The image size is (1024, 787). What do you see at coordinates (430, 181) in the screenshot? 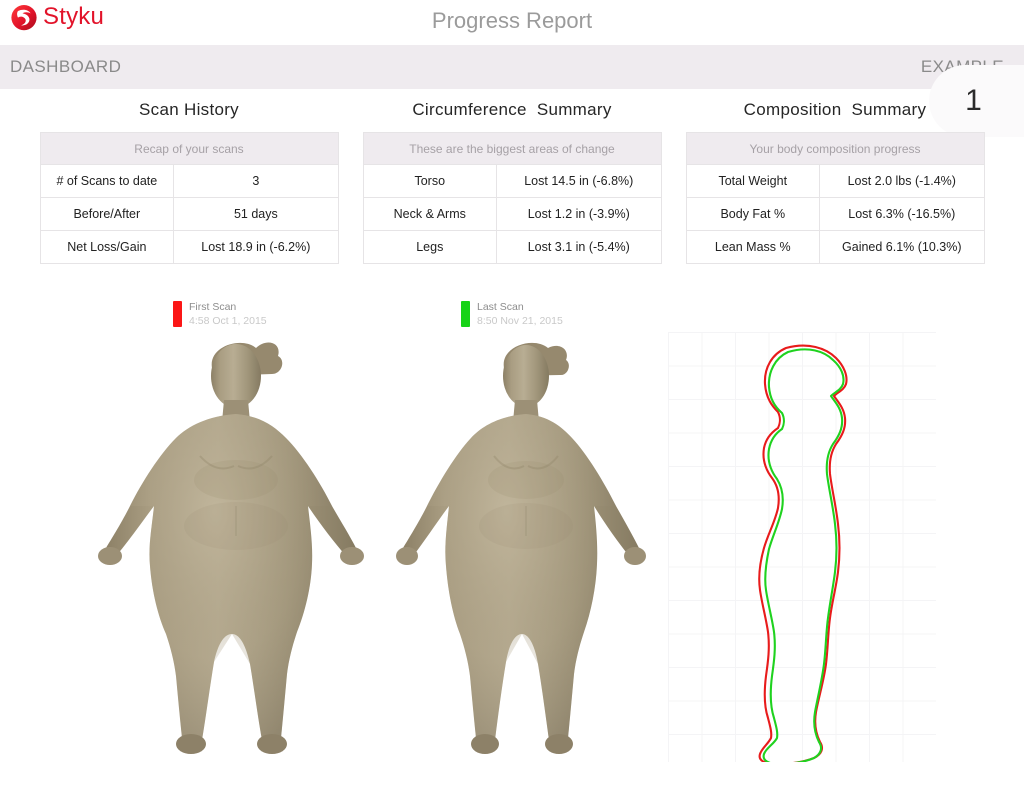
I see `row-label: Torso` at bounding box center [430, 181].